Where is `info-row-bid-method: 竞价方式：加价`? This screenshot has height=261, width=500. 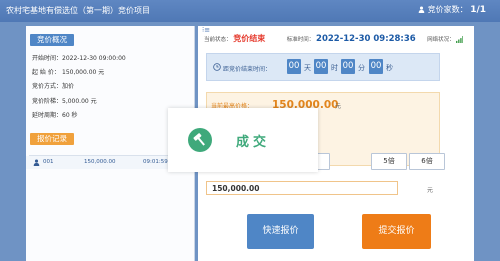
info-row-bid-method: 竞价方式：加价 is located at coordinates (53, 85).